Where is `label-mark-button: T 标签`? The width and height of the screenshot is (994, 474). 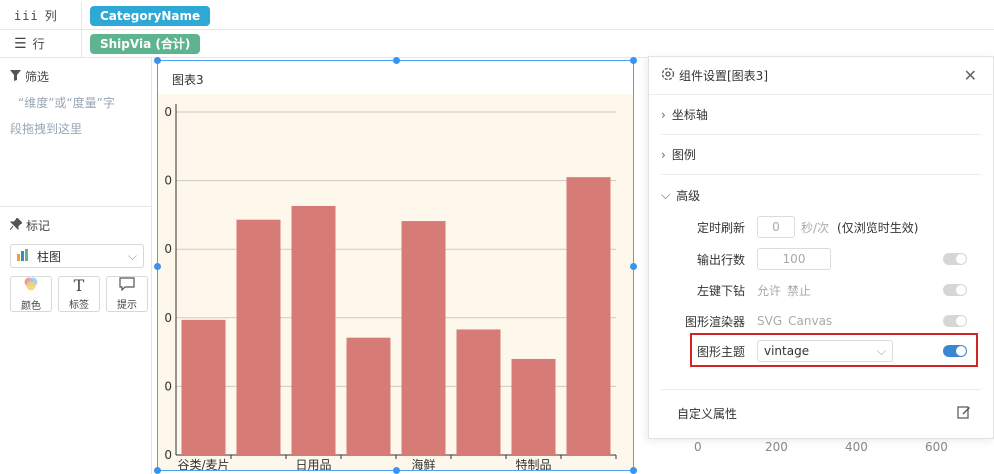
label-mark-button: T 标签 is located at coordinates (79, 294).